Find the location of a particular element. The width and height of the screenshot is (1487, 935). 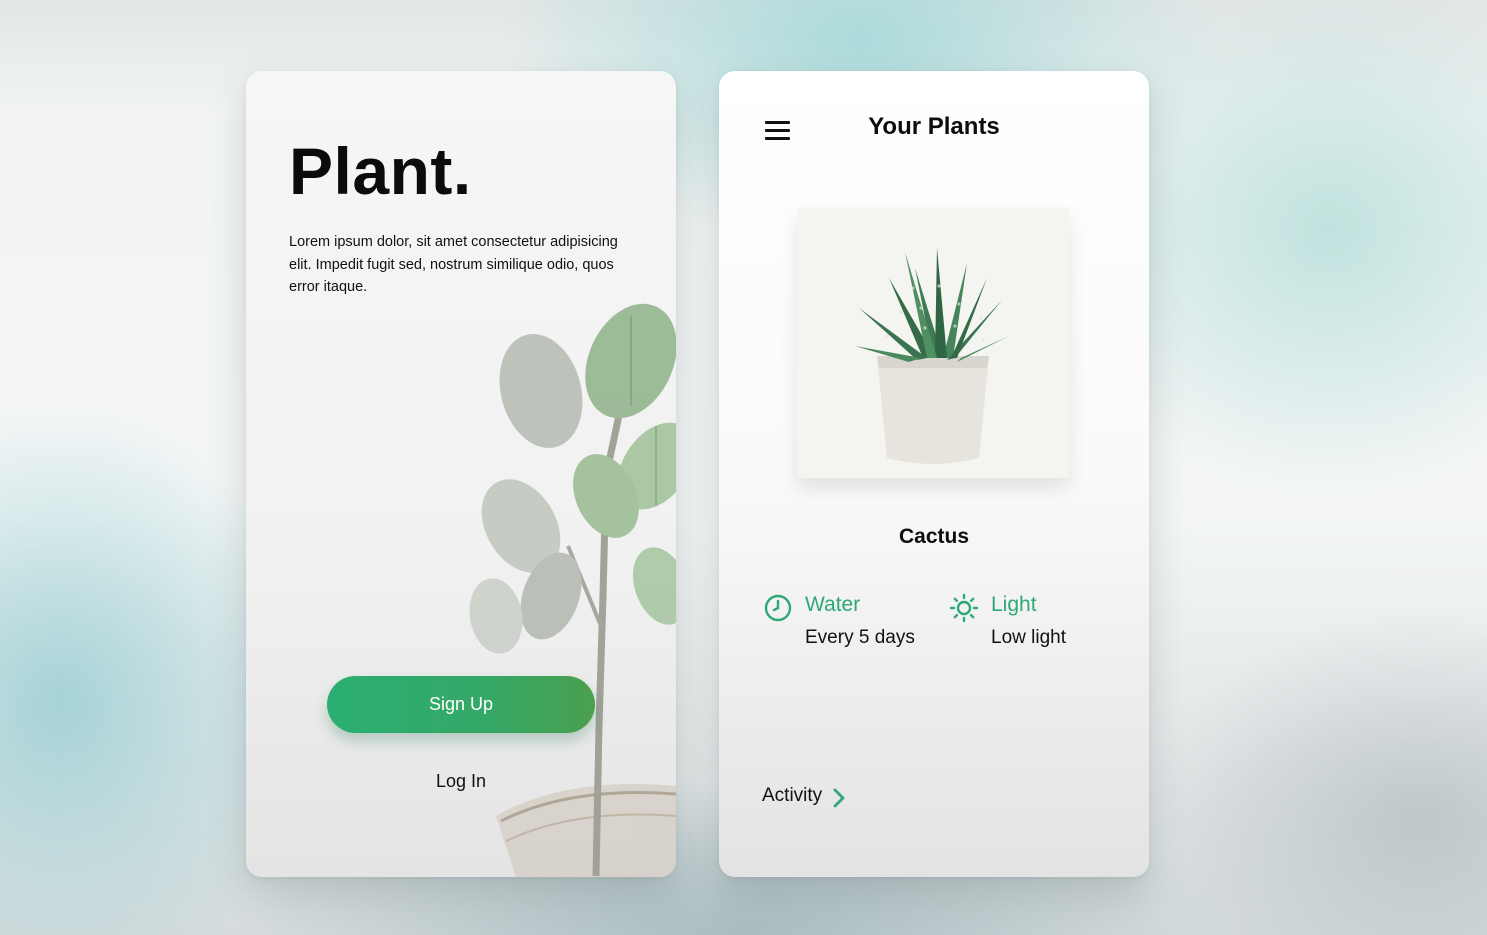

chevron-right-icon is located at coordinates (839, 798).